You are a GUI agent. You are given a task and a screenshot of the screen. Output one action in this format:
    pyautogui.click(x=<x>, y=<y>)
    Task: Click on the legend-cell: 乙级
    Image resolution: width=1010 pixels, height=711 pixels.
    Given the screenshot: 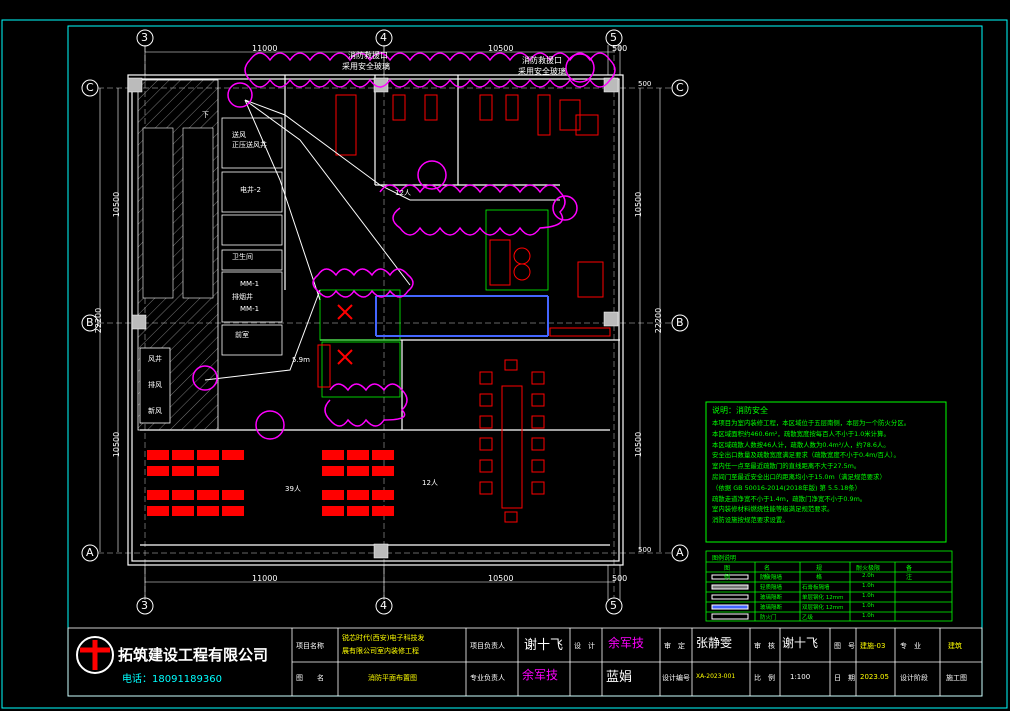 What is the action you would take?
    pyautogui.click(x=808, y=618)
    